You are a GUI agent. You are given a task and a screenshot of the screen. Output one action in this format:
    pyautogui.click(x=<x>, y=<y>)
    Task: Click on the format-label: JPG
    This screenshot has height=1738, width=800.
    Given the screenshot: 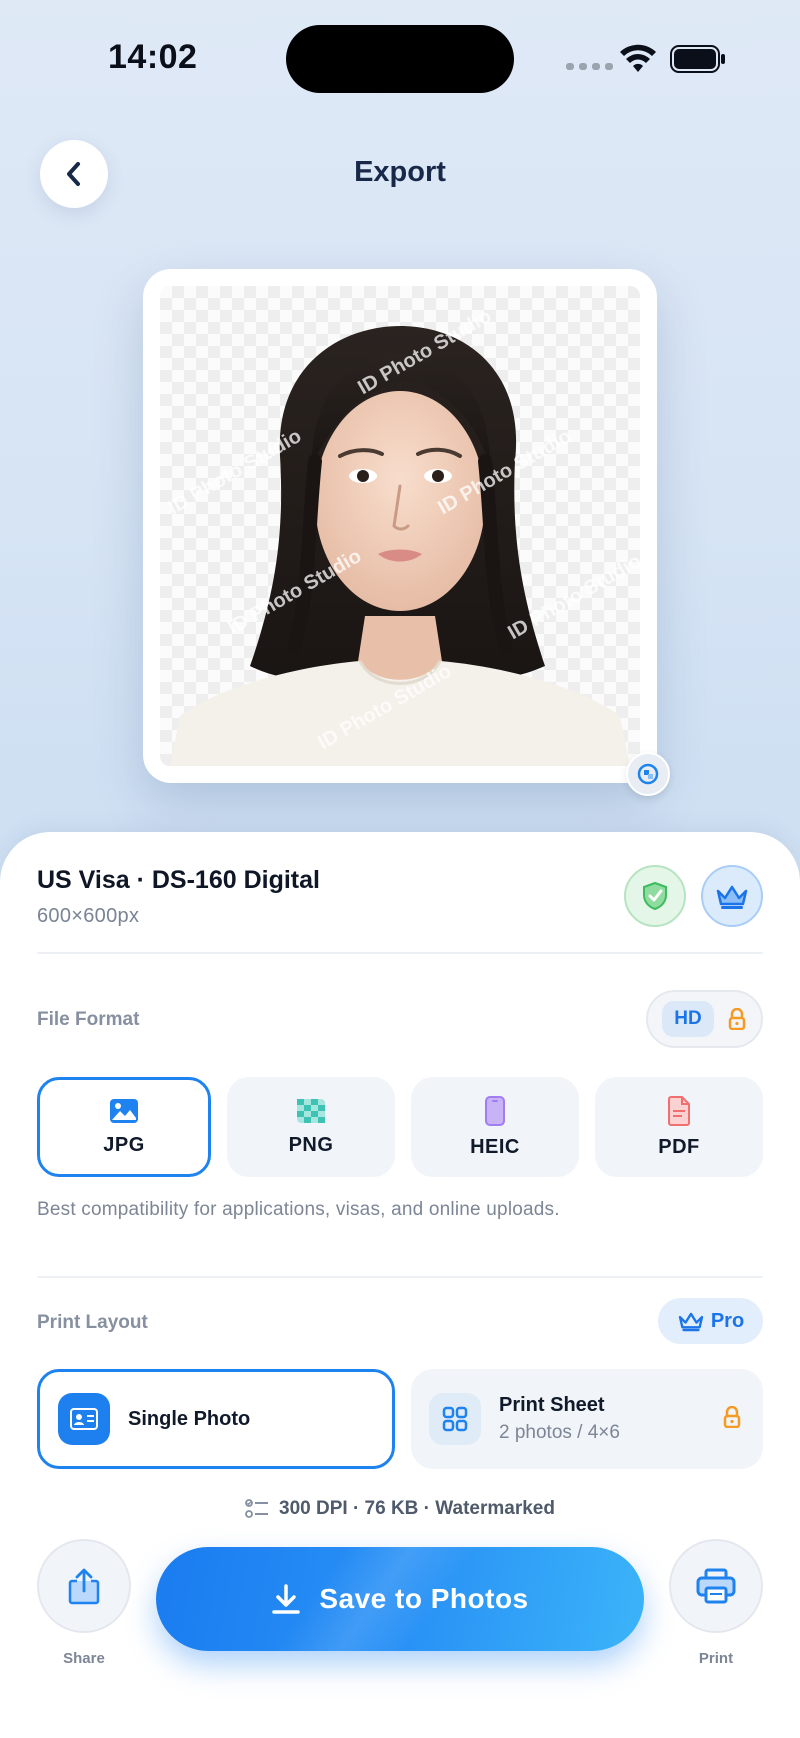 What is the action you would take?
    pyautogui.click(x=124, y=1144)
    